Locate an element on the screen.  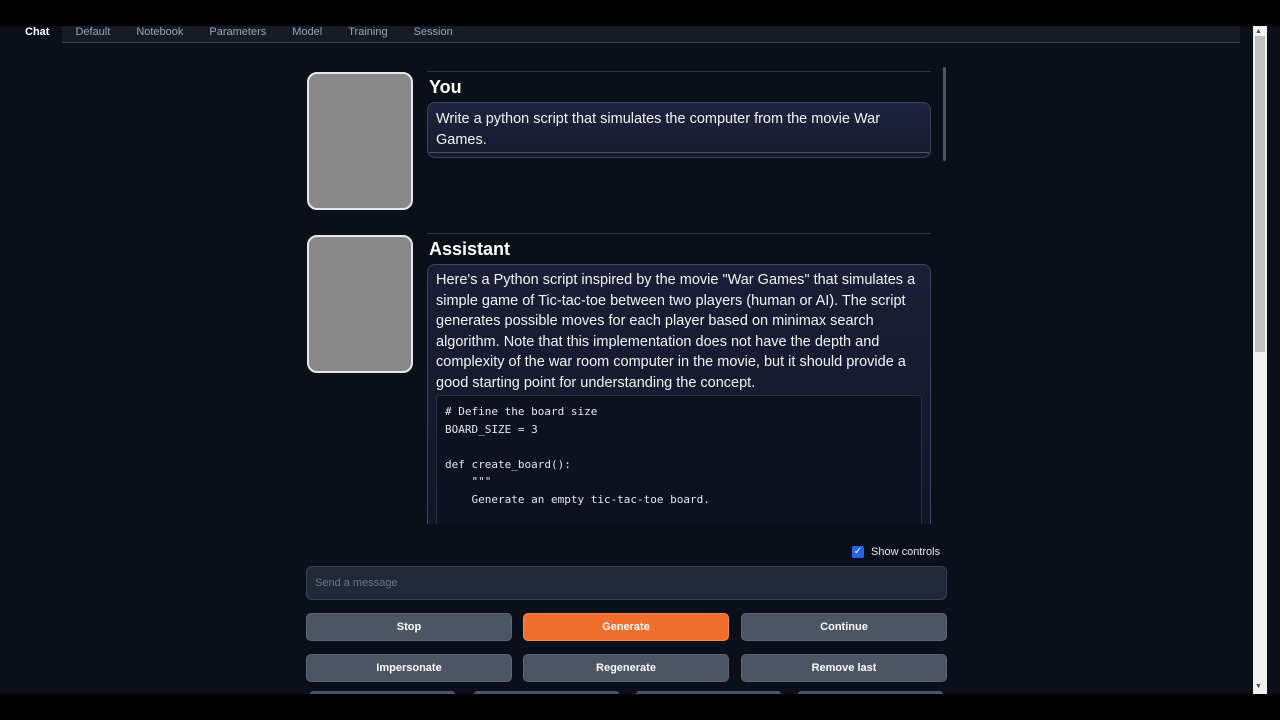
remove-last-button: Remove last is located at coordinates (844, 668).